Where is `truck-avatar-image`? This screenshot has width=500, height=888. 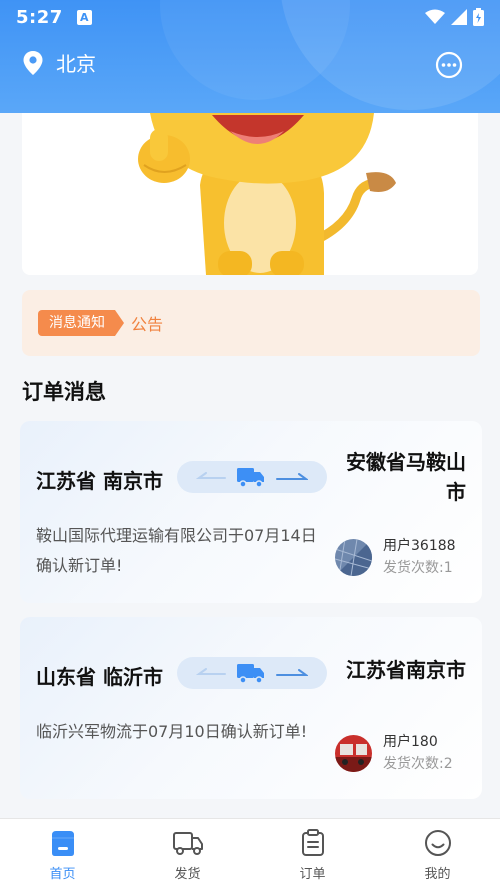
truck-avatar-image is located at coordinates (353, 753).